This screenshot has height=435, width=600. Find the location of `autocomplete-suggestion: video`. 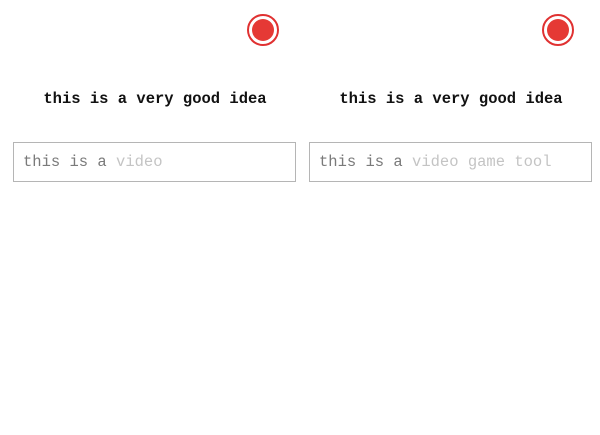

autocomplete-suggestion: video is located at coordinates (139, 162).